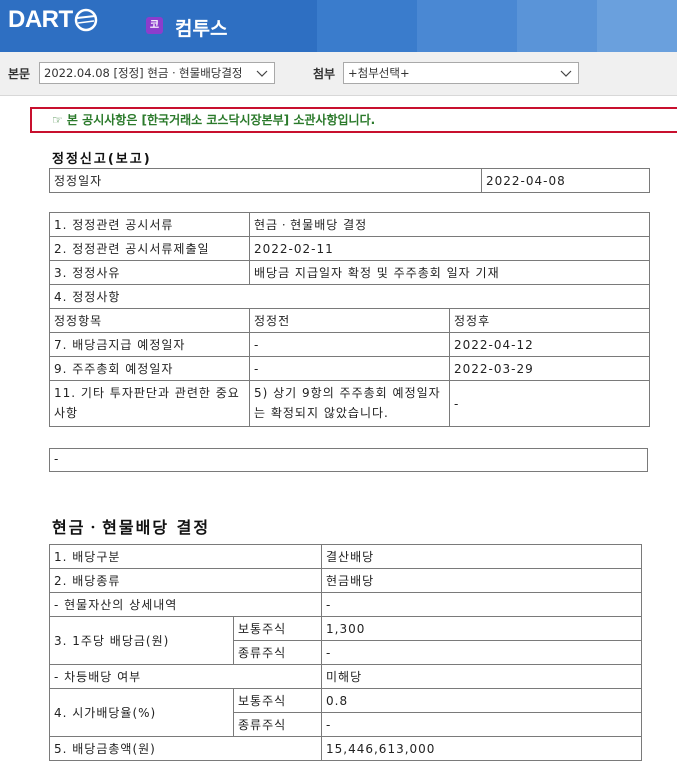 The image size is (677, 764). I want to click on table-row: 3. 정정사유 배당금 지급일자 확정 및 주주총회 일자 기재, so click(349, 272).